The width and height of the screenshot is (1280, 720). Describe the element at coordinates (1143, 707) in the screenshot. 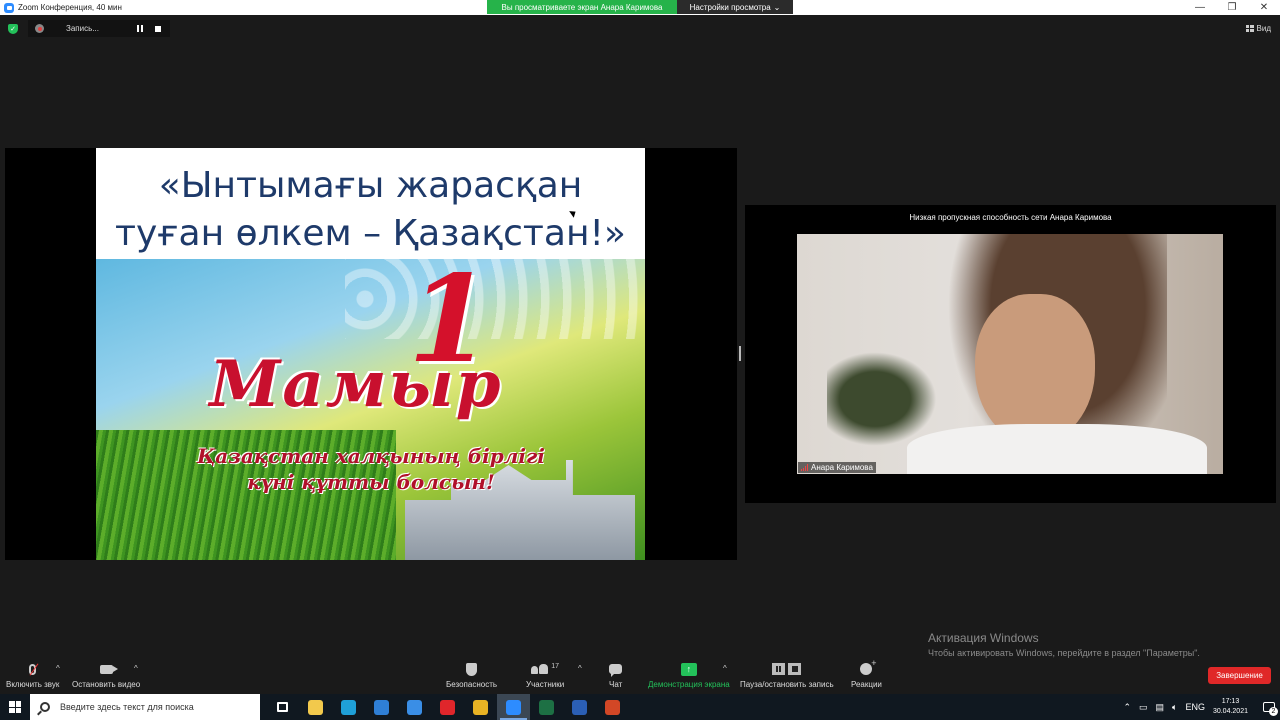

I see `battery-icon: ▭` at that location.